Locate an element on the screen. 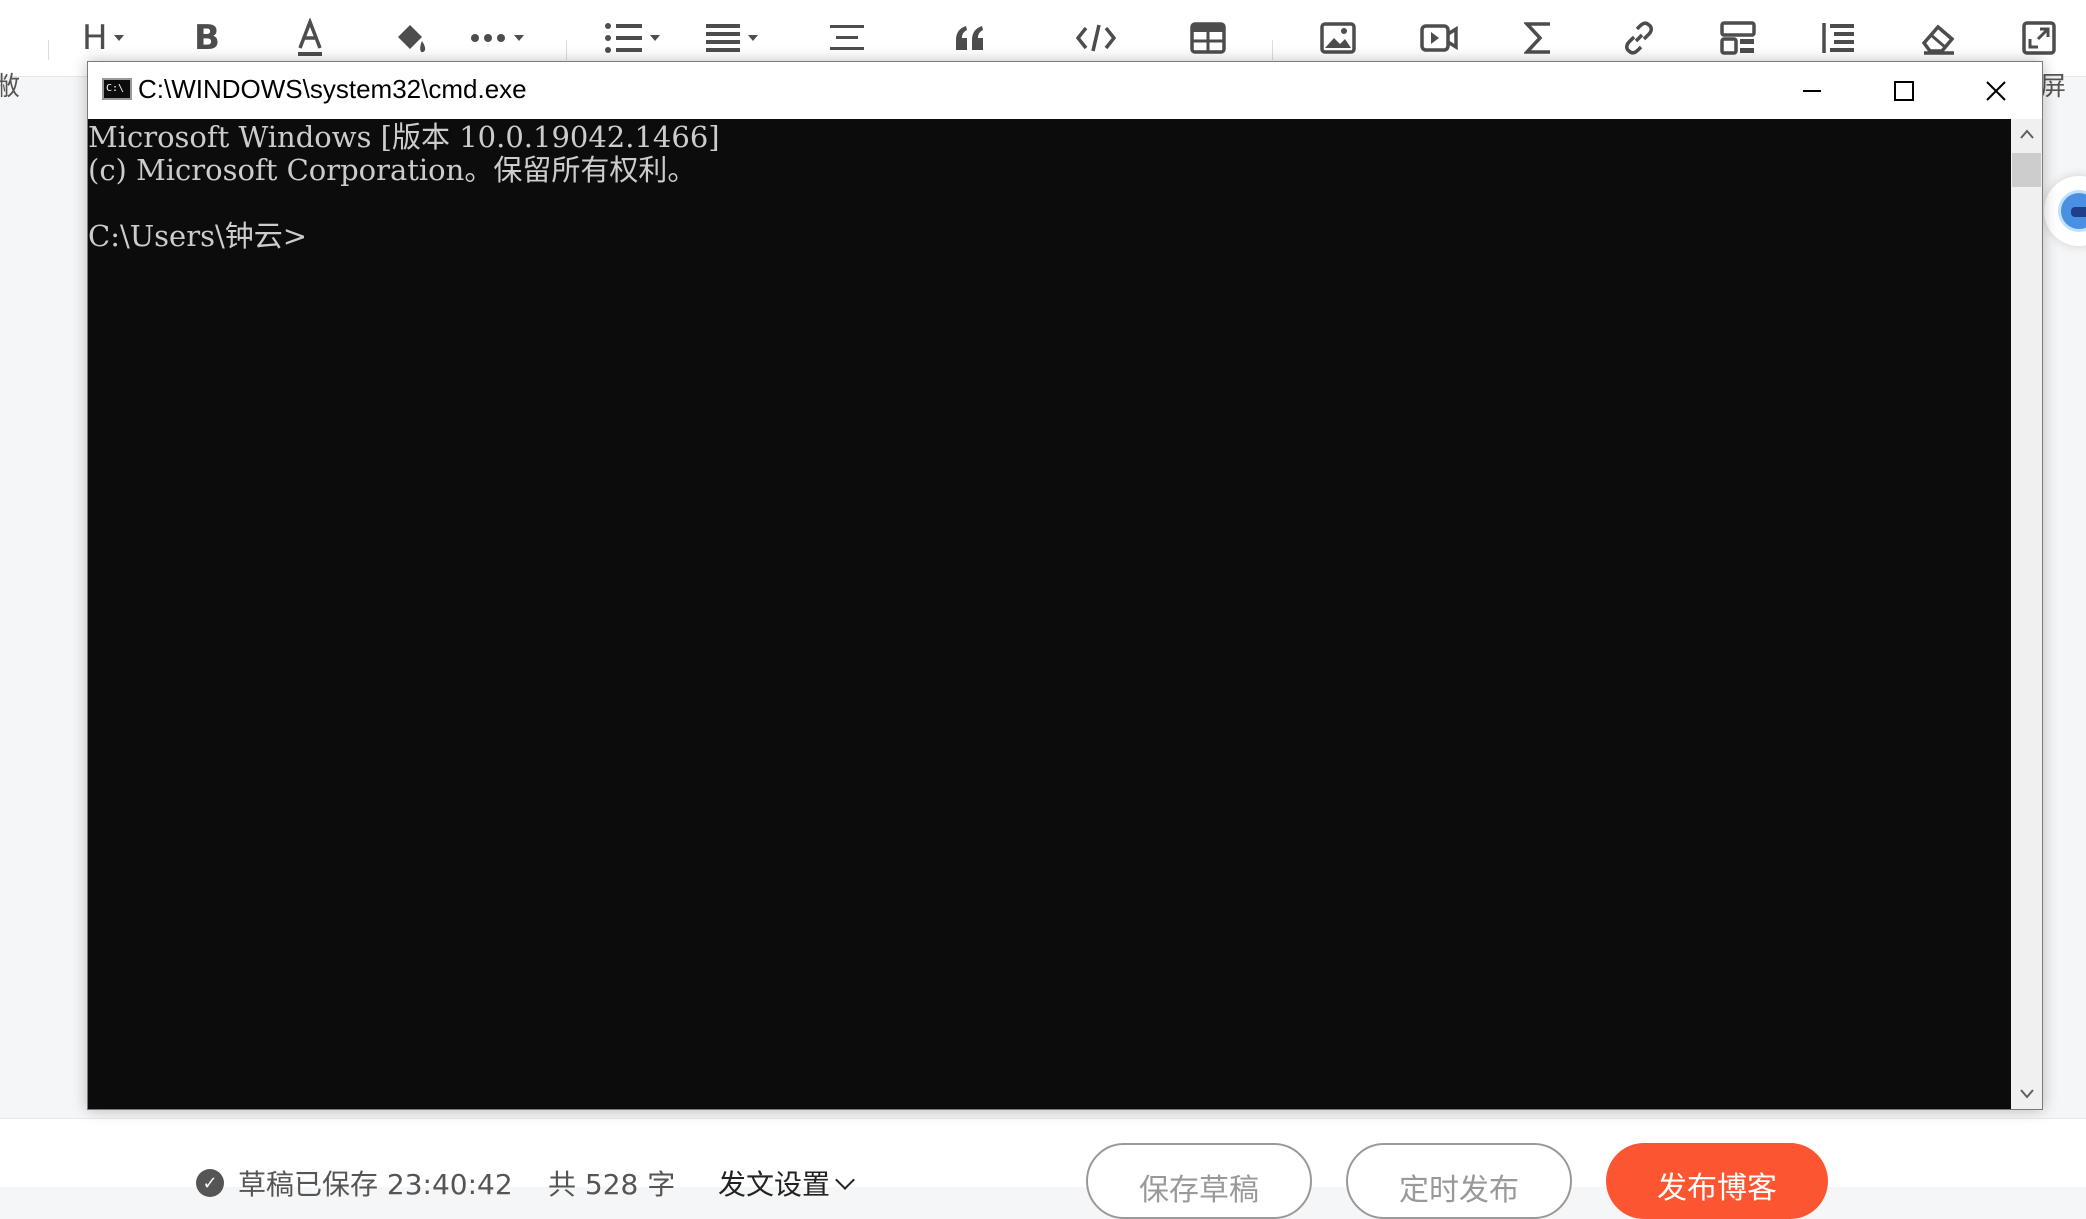 This screenshot has width=2086, height=1219. close-icon is located at coordinates (1996, 90).